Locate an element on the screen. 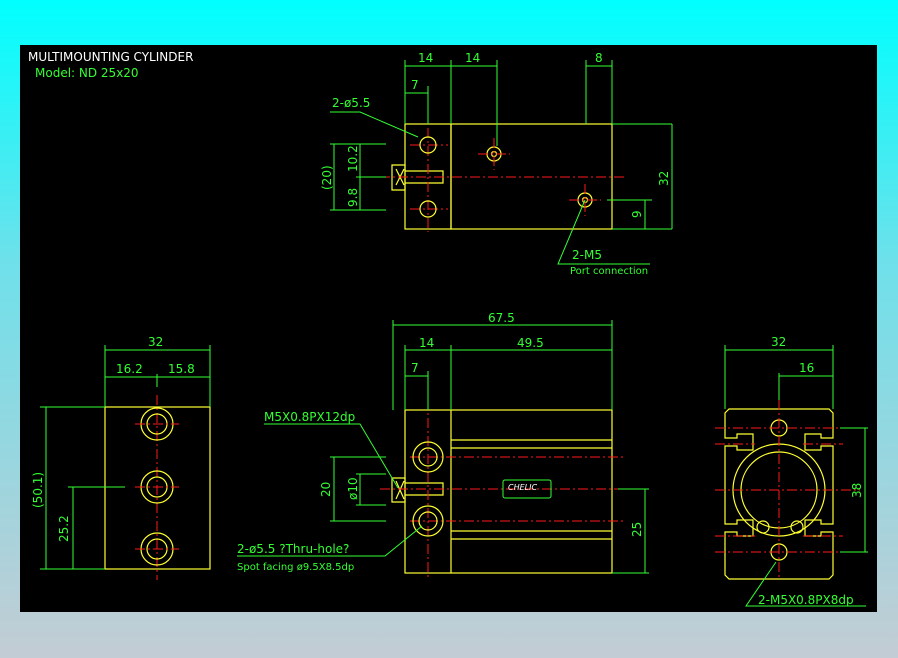  dimension-label: 49.5 is located at coordinates (530, 343).